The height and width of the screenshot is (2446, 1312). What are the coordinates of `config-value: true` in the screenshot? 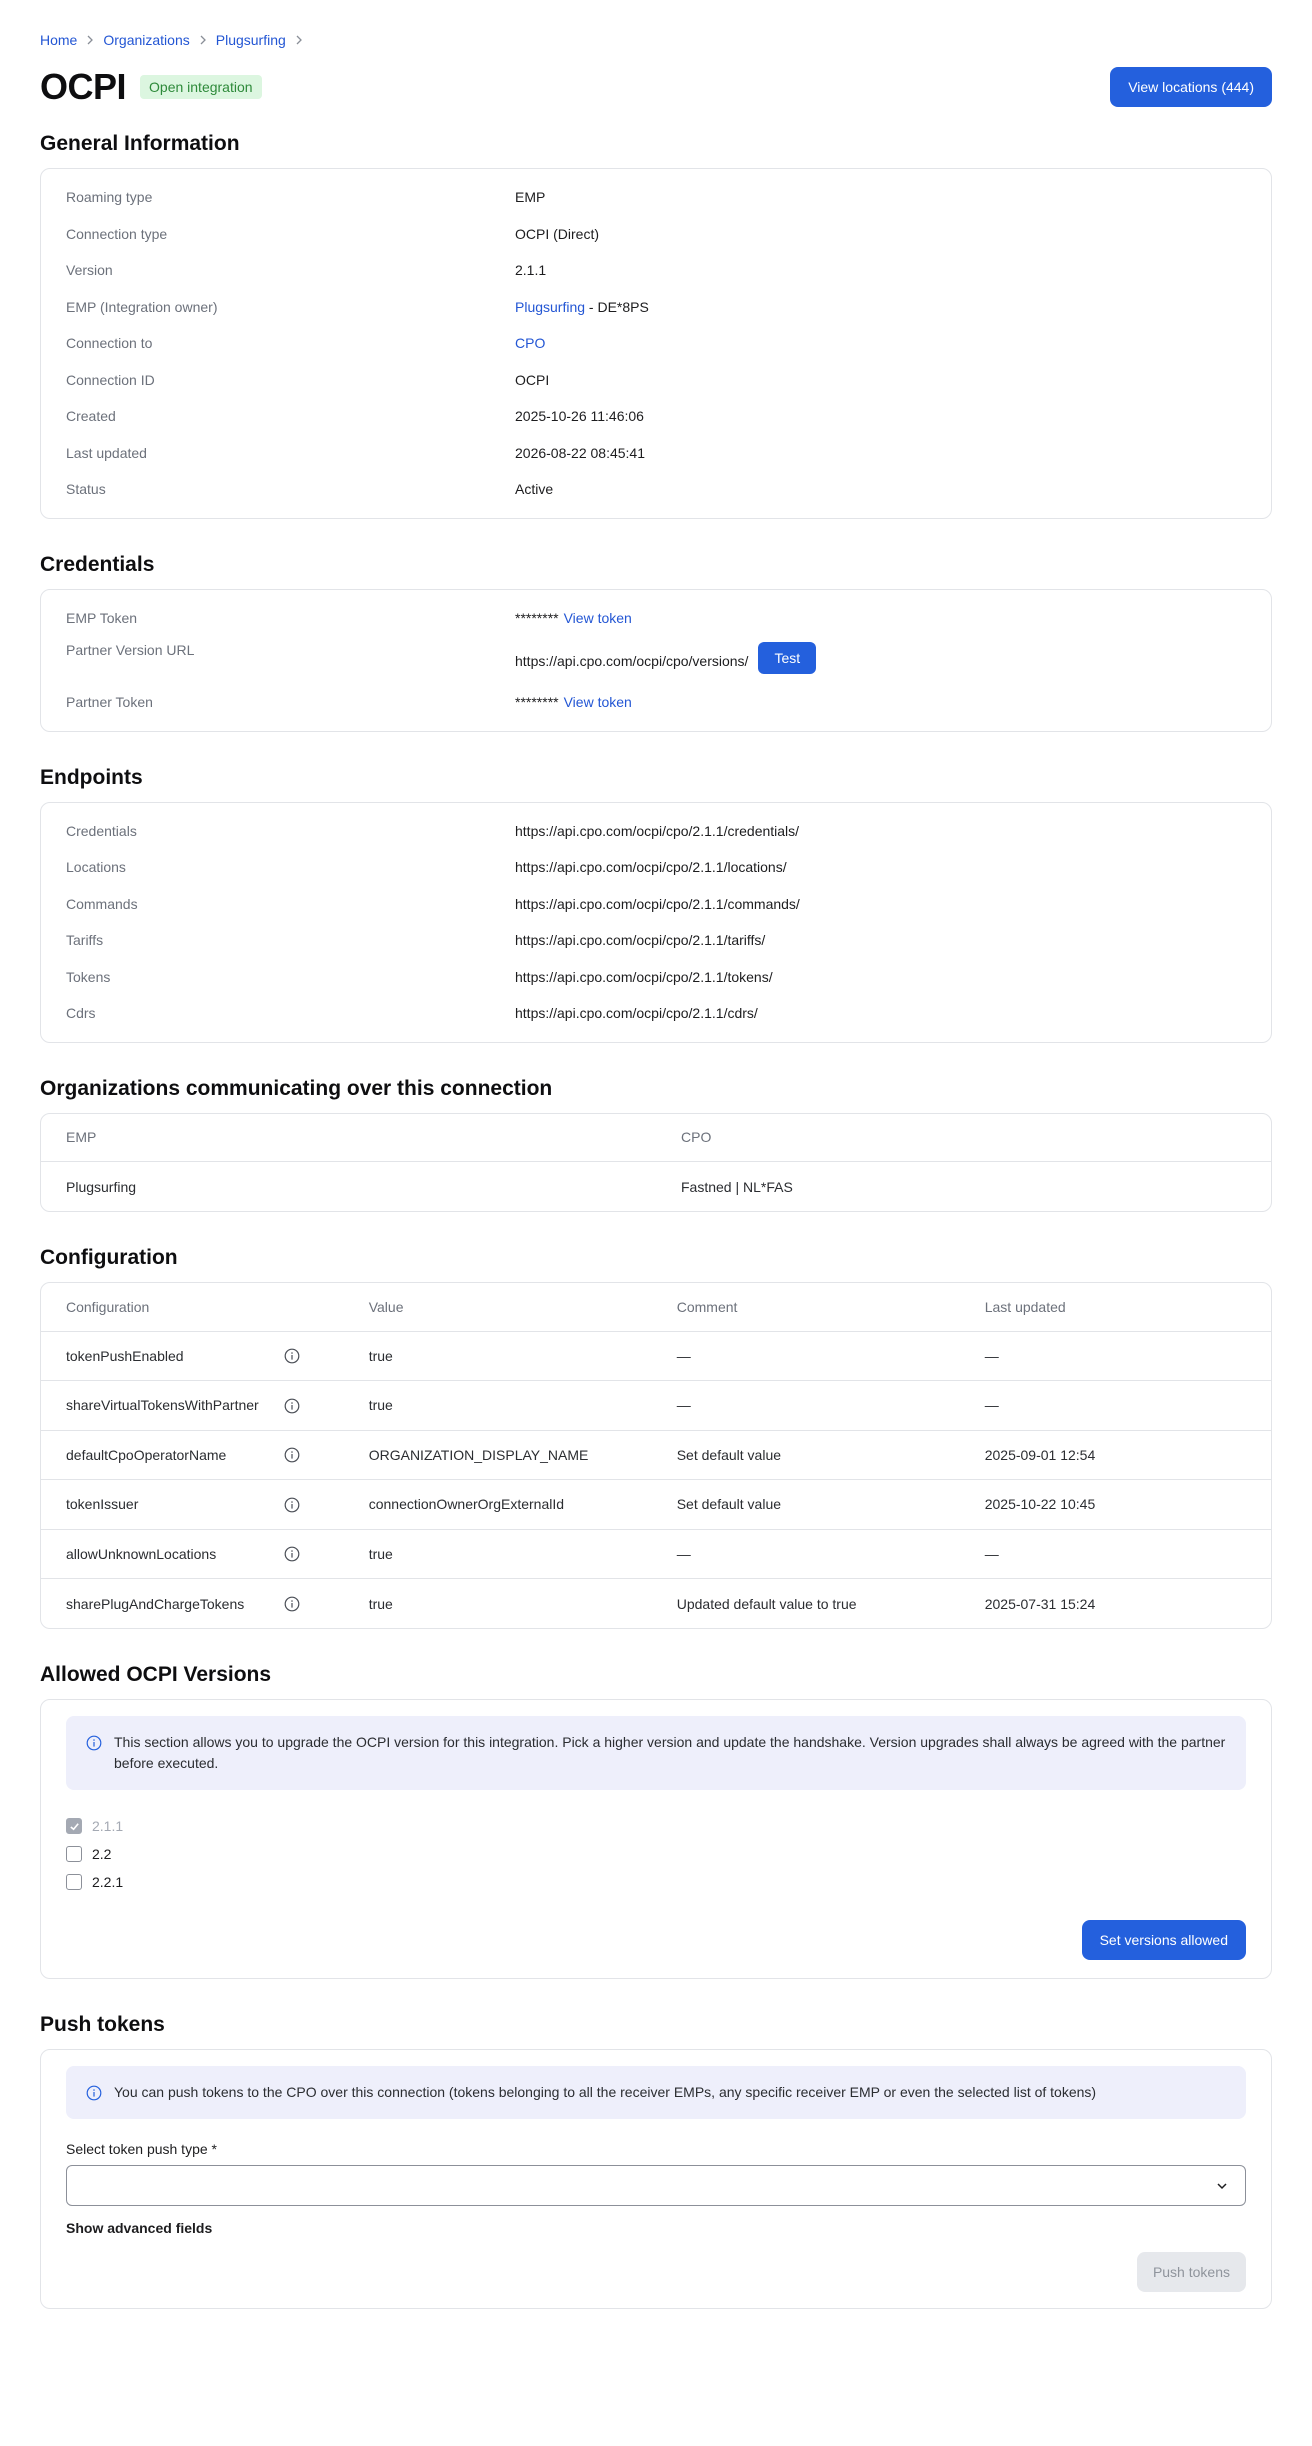 It's located at (497, 1405).